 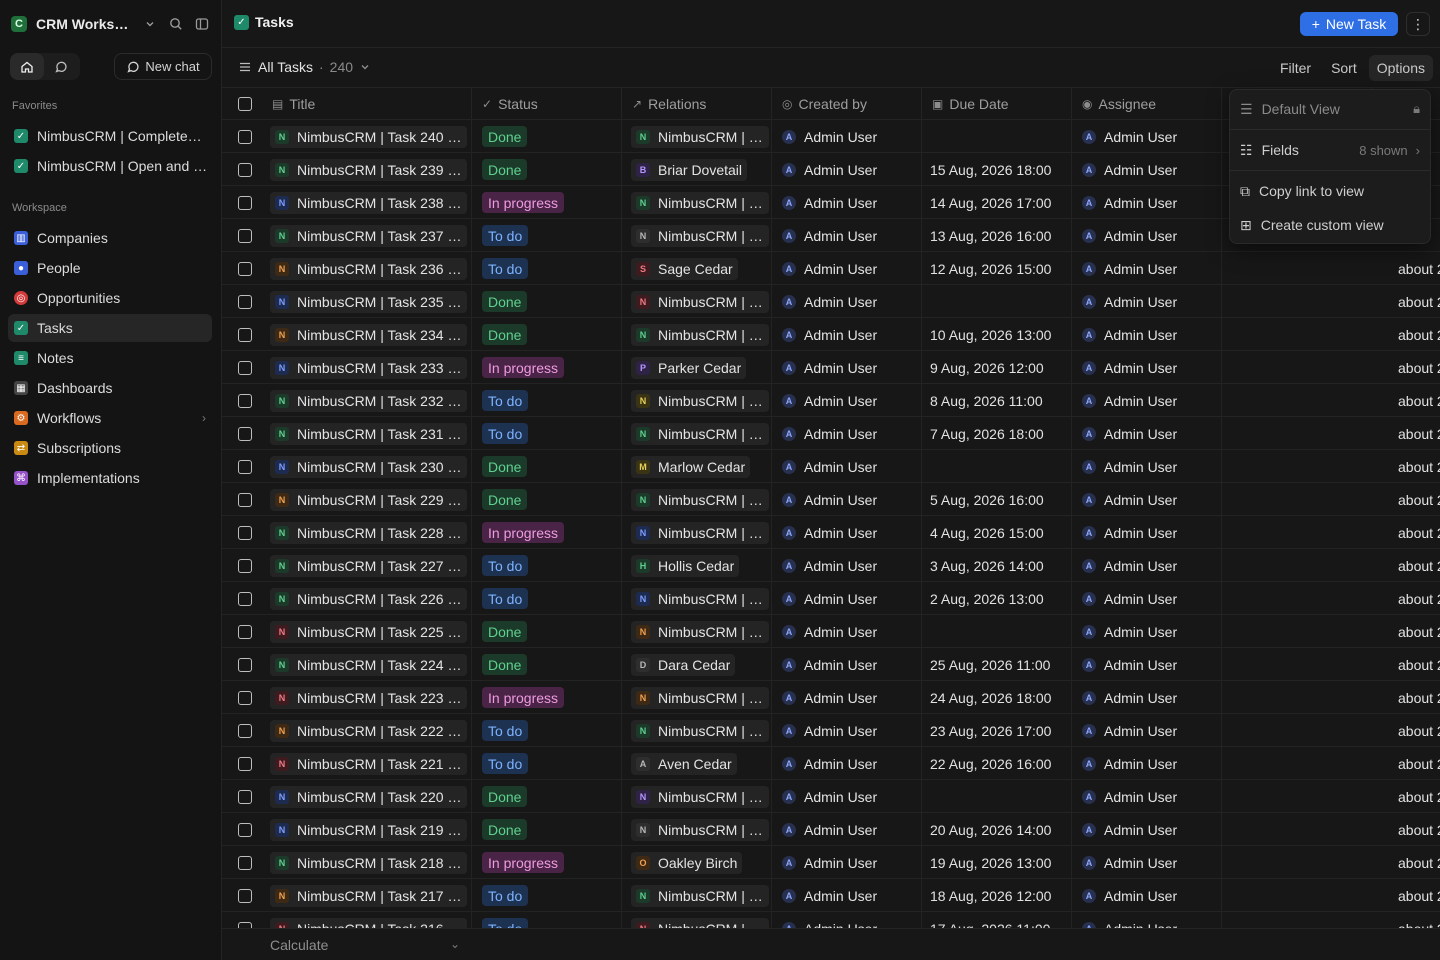 I want to click on new-chat-button: New chat, so click(x=163, y=66).